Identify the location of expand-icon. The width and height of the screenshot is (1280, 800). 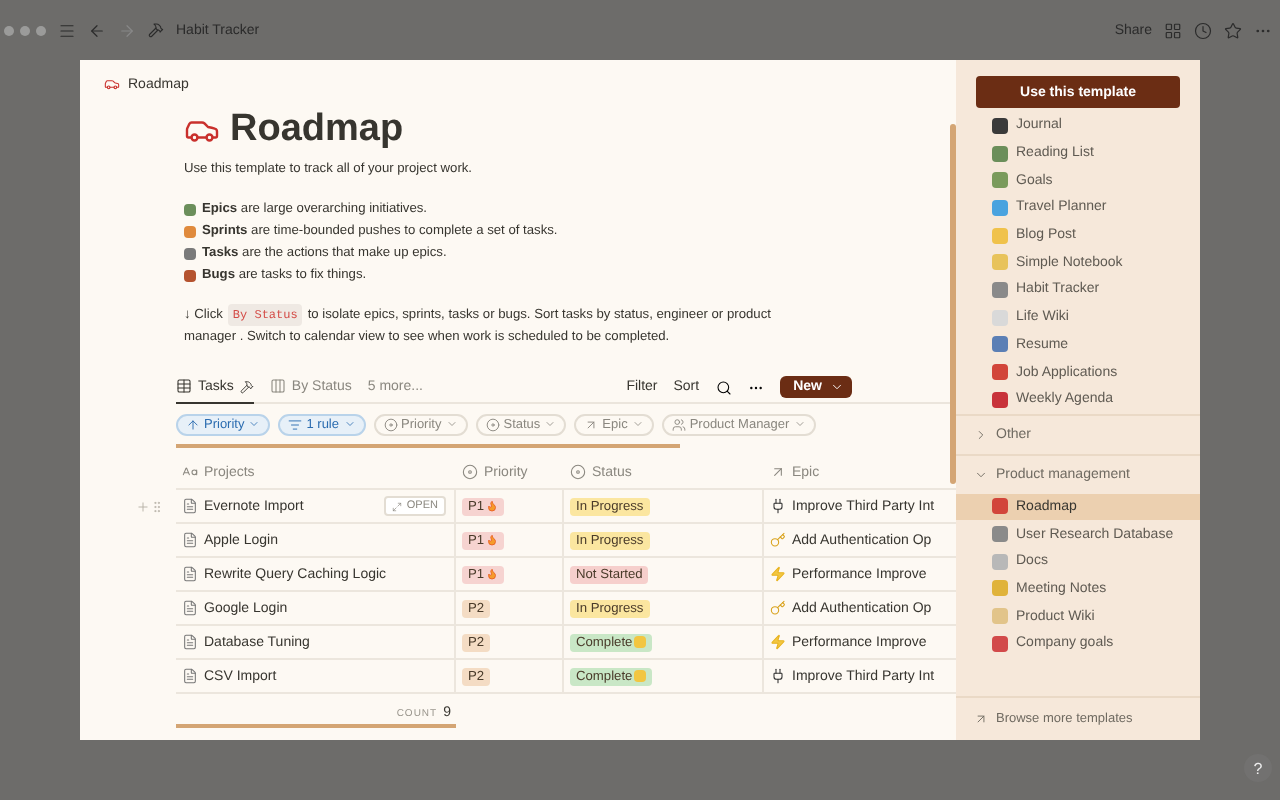
(397, 506).